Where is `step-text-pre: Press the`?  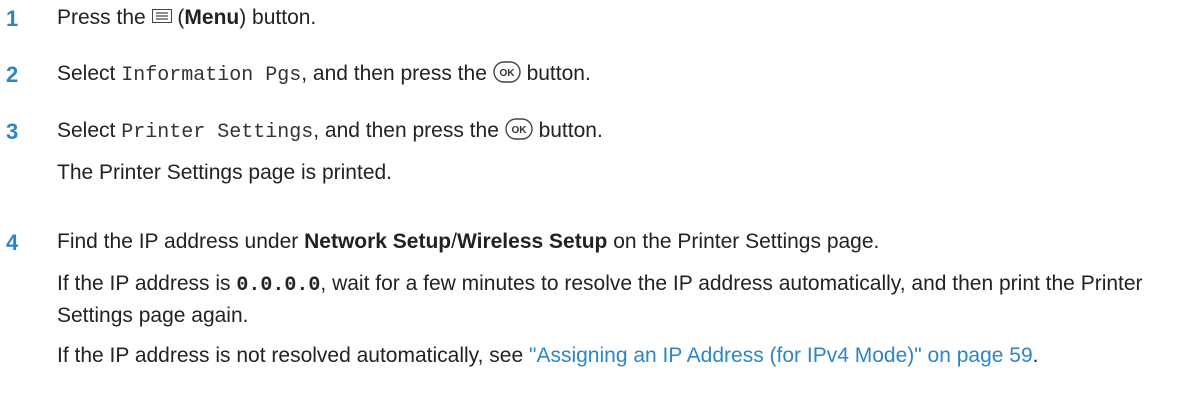
step-text-pre: Press the is located at coordinates (101, 17).